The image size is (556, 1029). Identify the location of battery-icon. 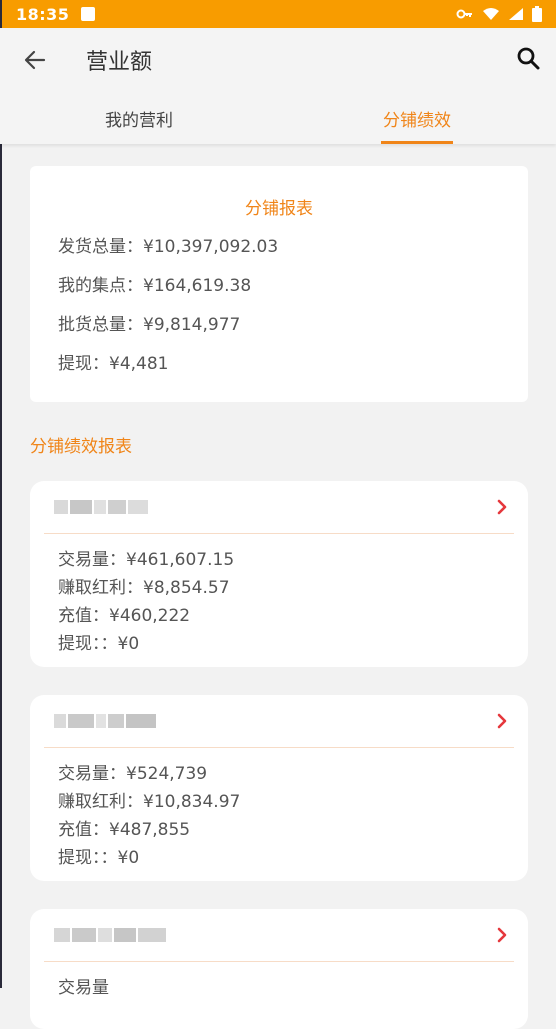
(537, 14).